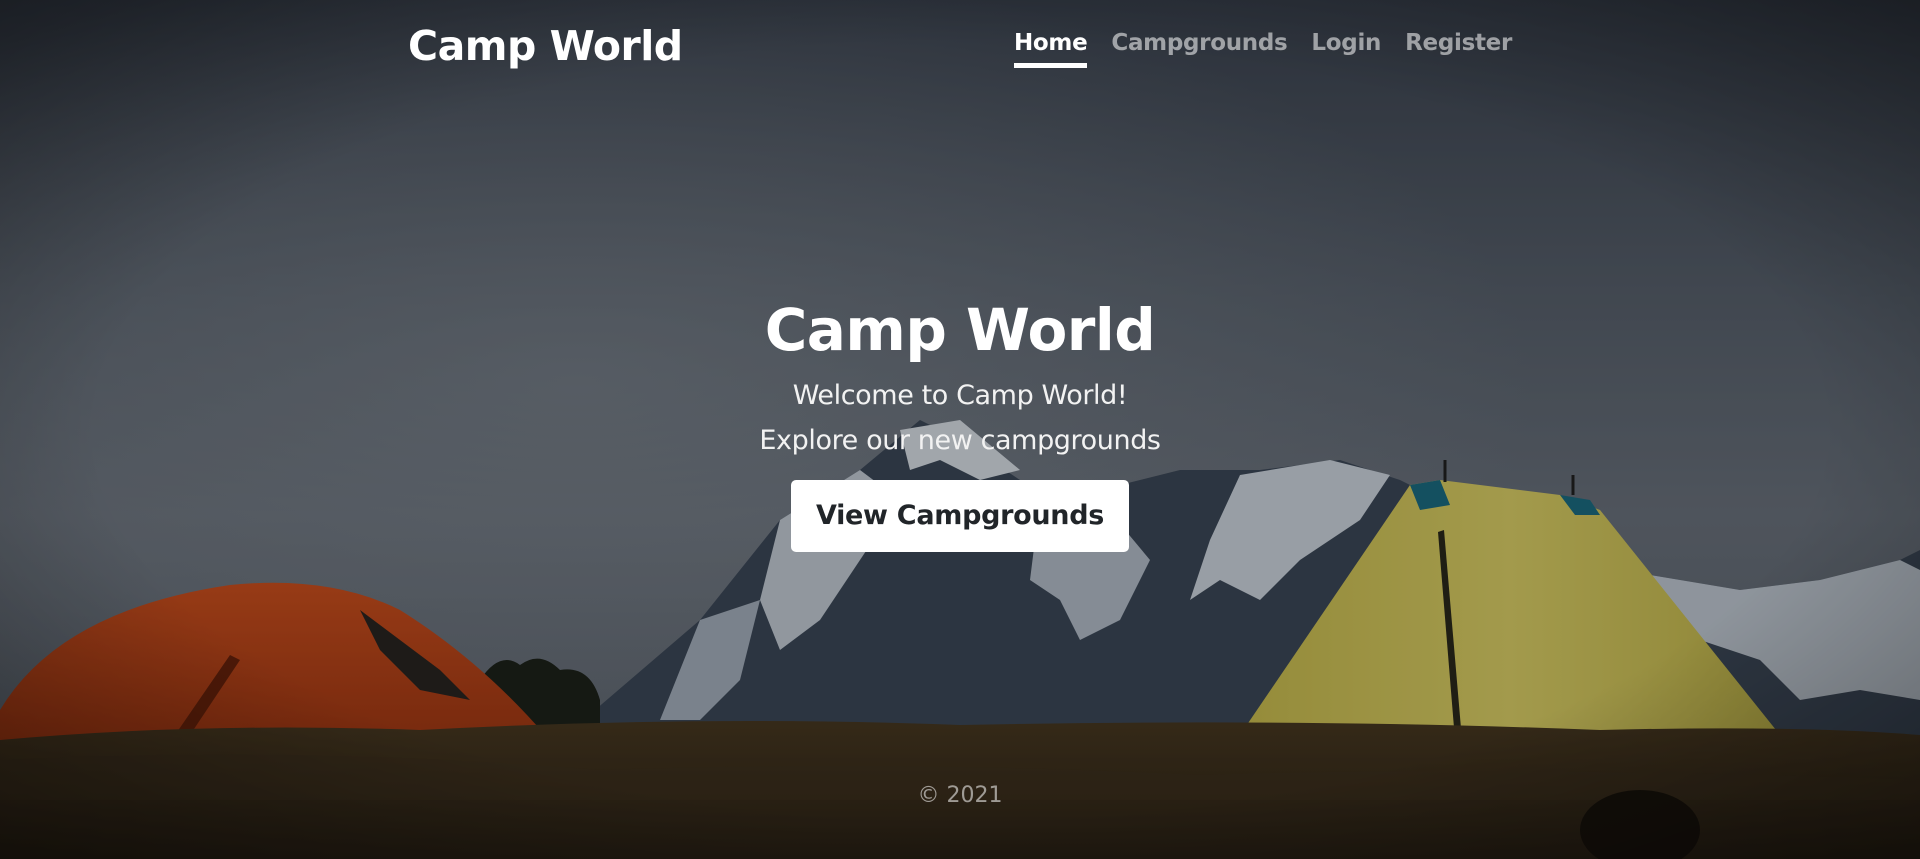 Image resolution: width=1920 pixels, height=859 pixels. I want to click on nav-login: Login, so click(1346, 49).